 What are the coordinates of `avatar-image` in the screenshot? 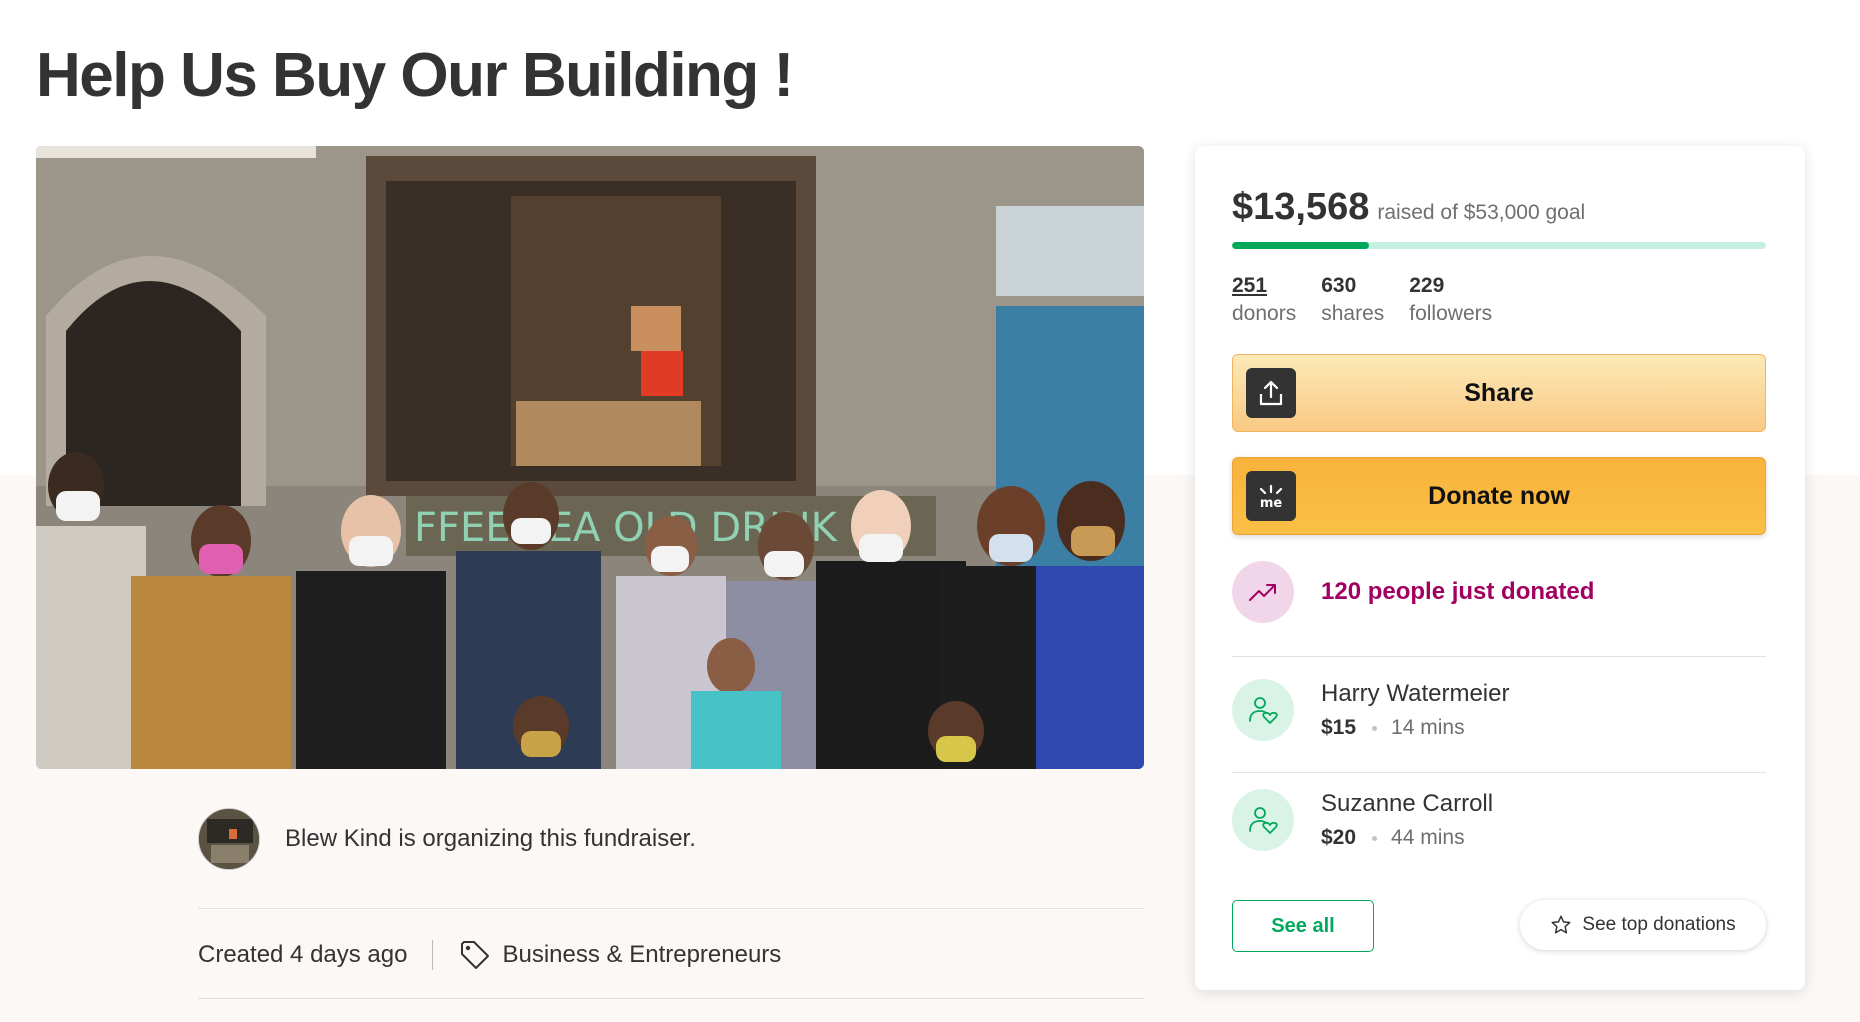 It's located at (229, 839).